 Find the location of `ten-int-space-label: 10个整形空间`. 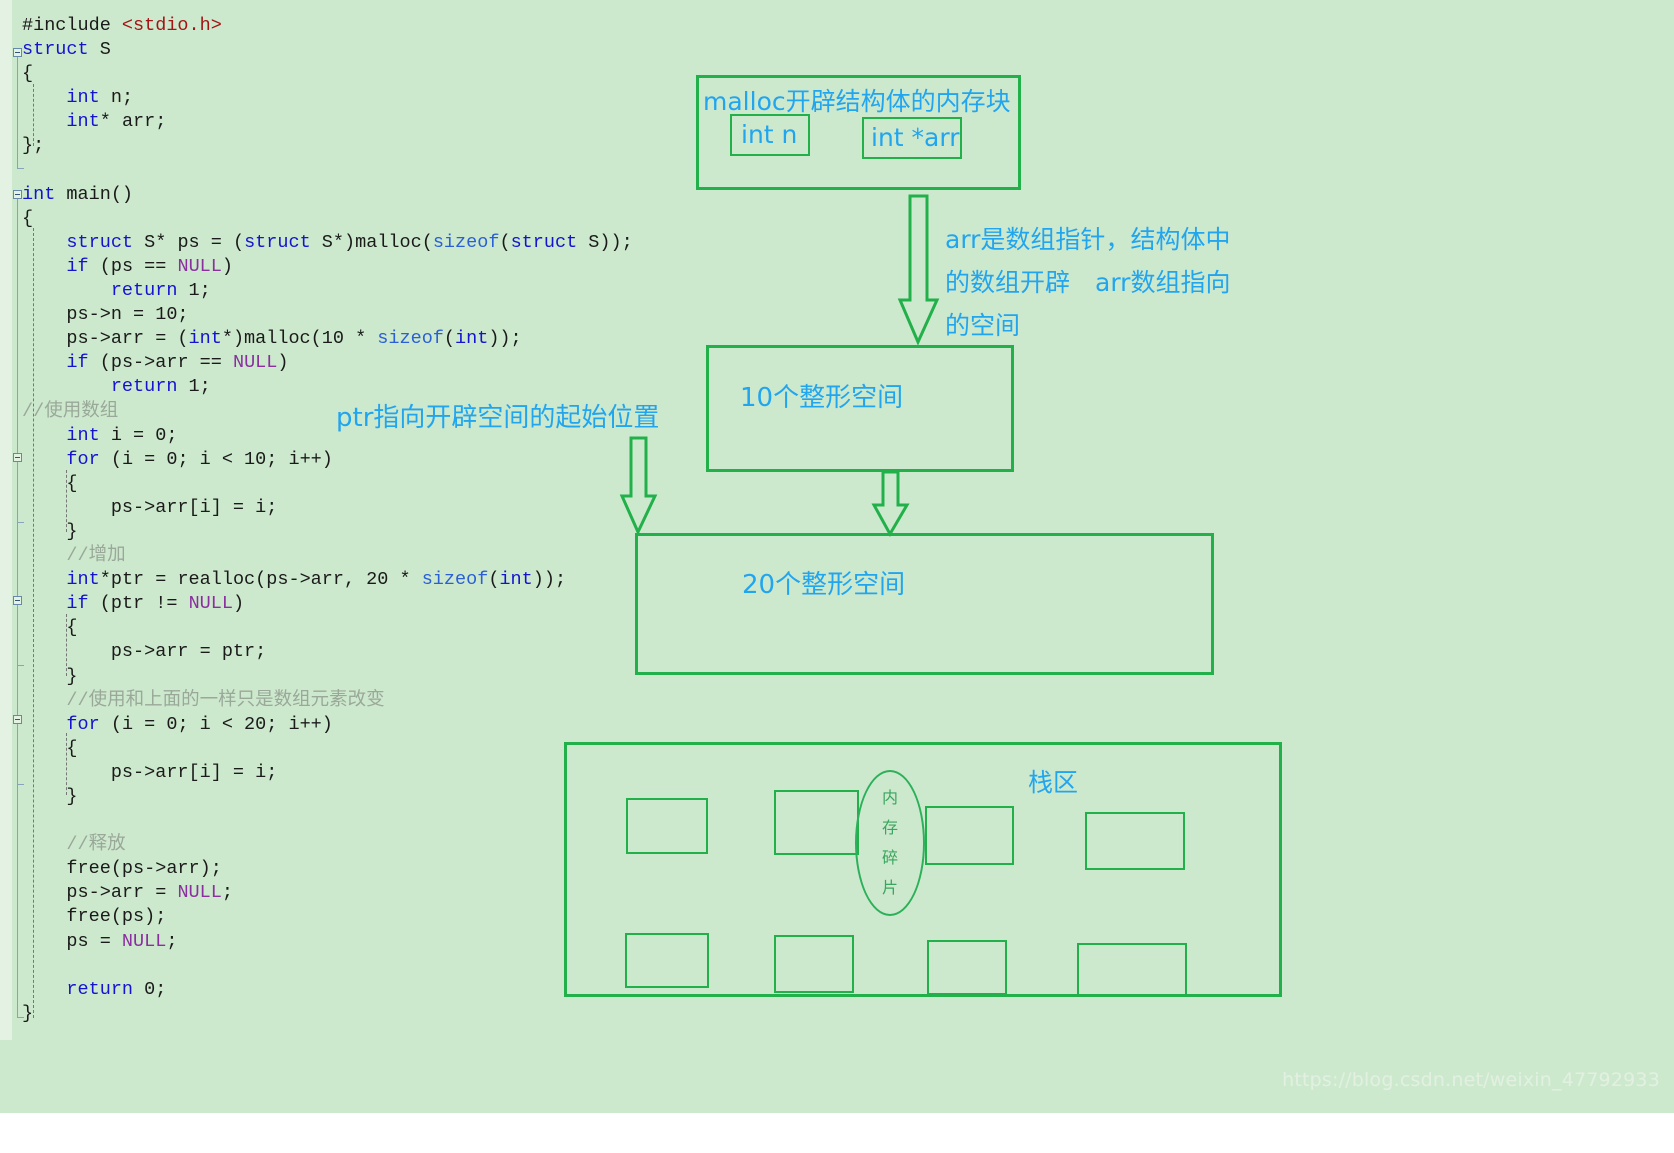

ten-int-space-label: 10个整形空间 is located at coordinates (822, 398).